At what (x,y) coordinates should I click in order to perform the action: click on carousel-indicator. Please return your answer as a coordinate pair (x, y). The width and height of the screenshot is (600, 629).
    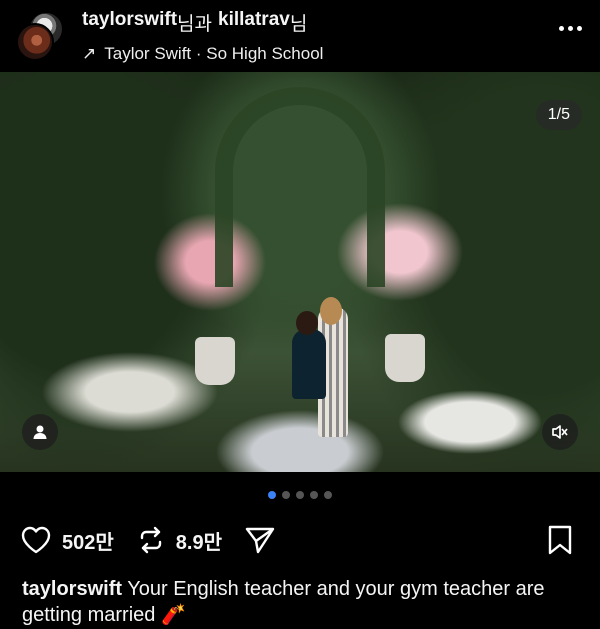
    Looking at the image, I should click on (300, 495).